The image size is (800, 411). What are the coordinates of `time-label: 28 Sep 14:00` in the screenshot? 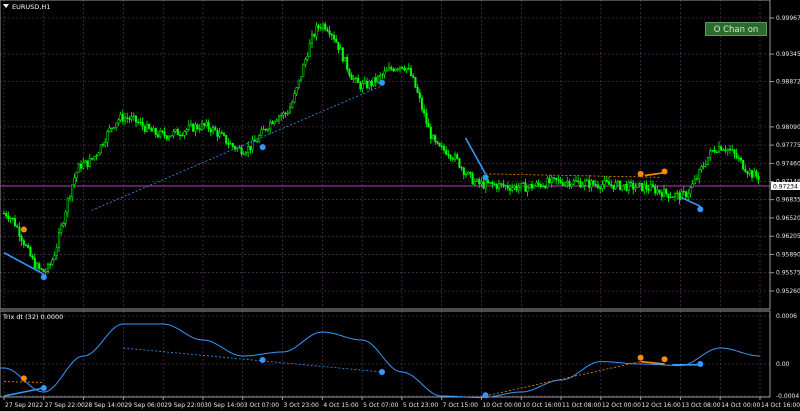 It's located at (105, 405).